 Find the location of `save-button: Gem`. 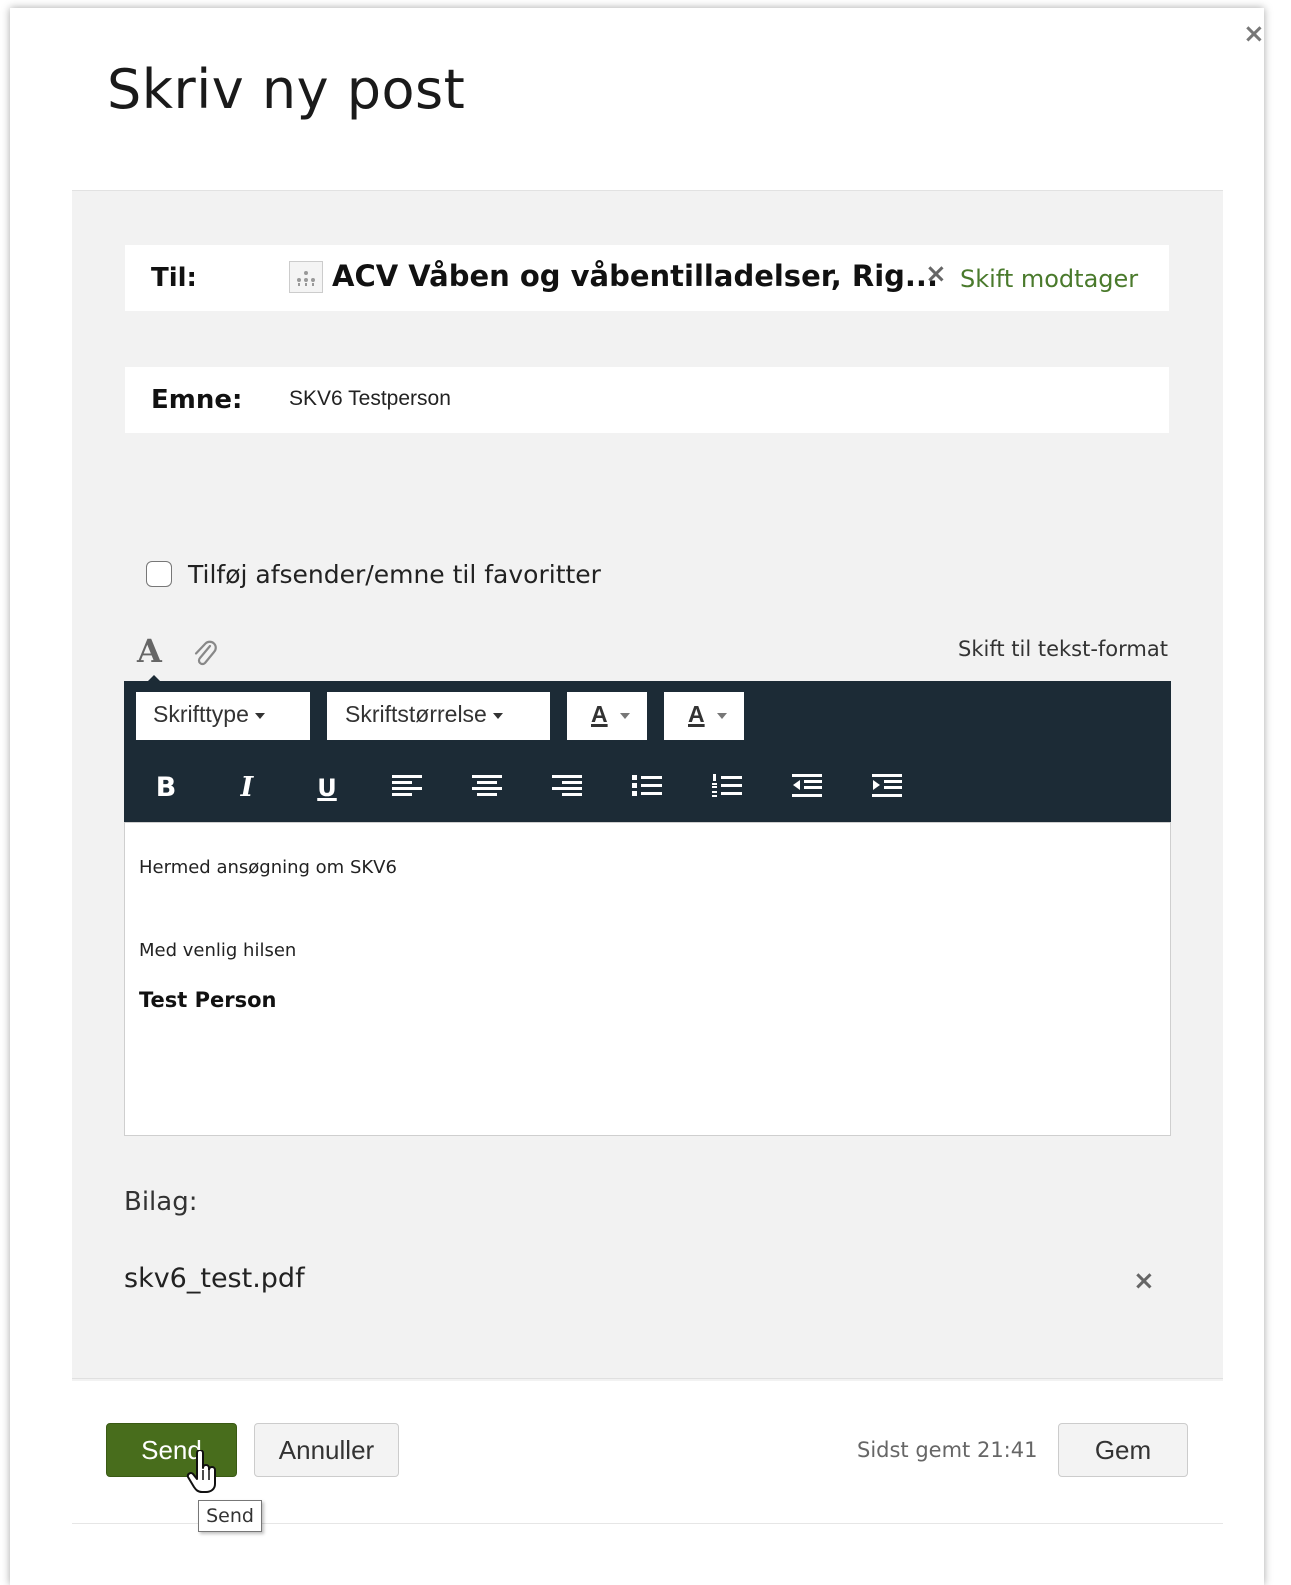

save-button: Gem is located at coordinates (1123, 1450).